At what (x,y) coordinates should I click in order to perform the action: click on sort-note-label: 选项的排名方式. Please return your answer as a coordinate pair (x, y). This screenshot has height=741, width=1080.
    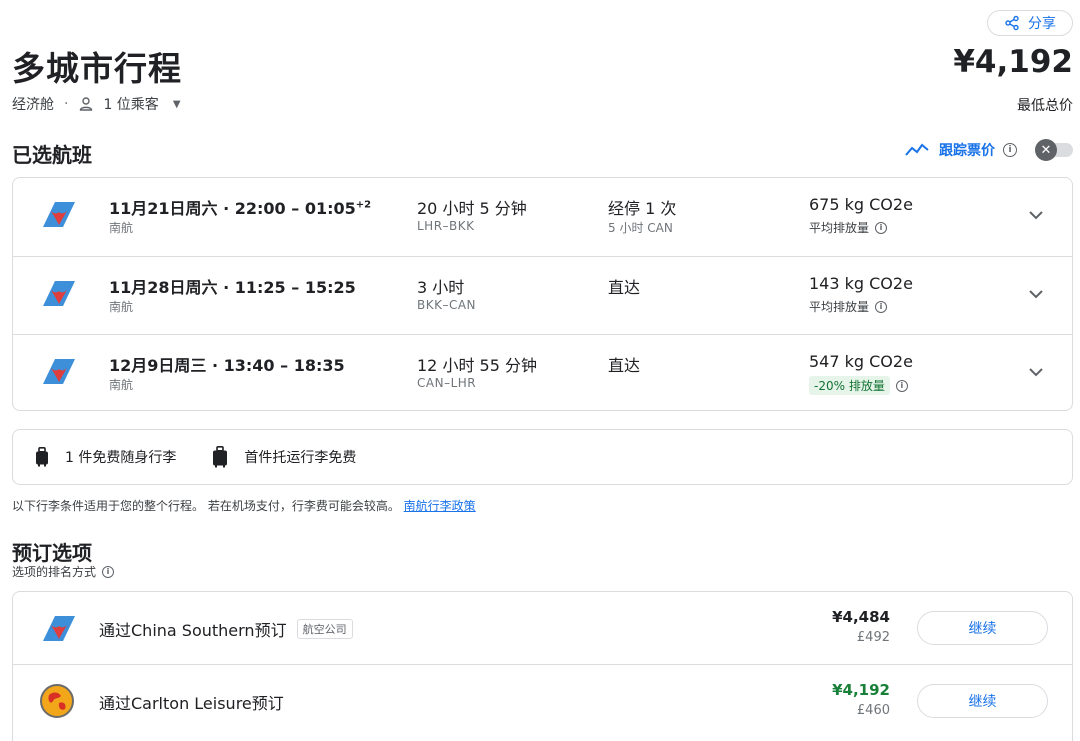
    Looking at the image, I should click on (54, 572).